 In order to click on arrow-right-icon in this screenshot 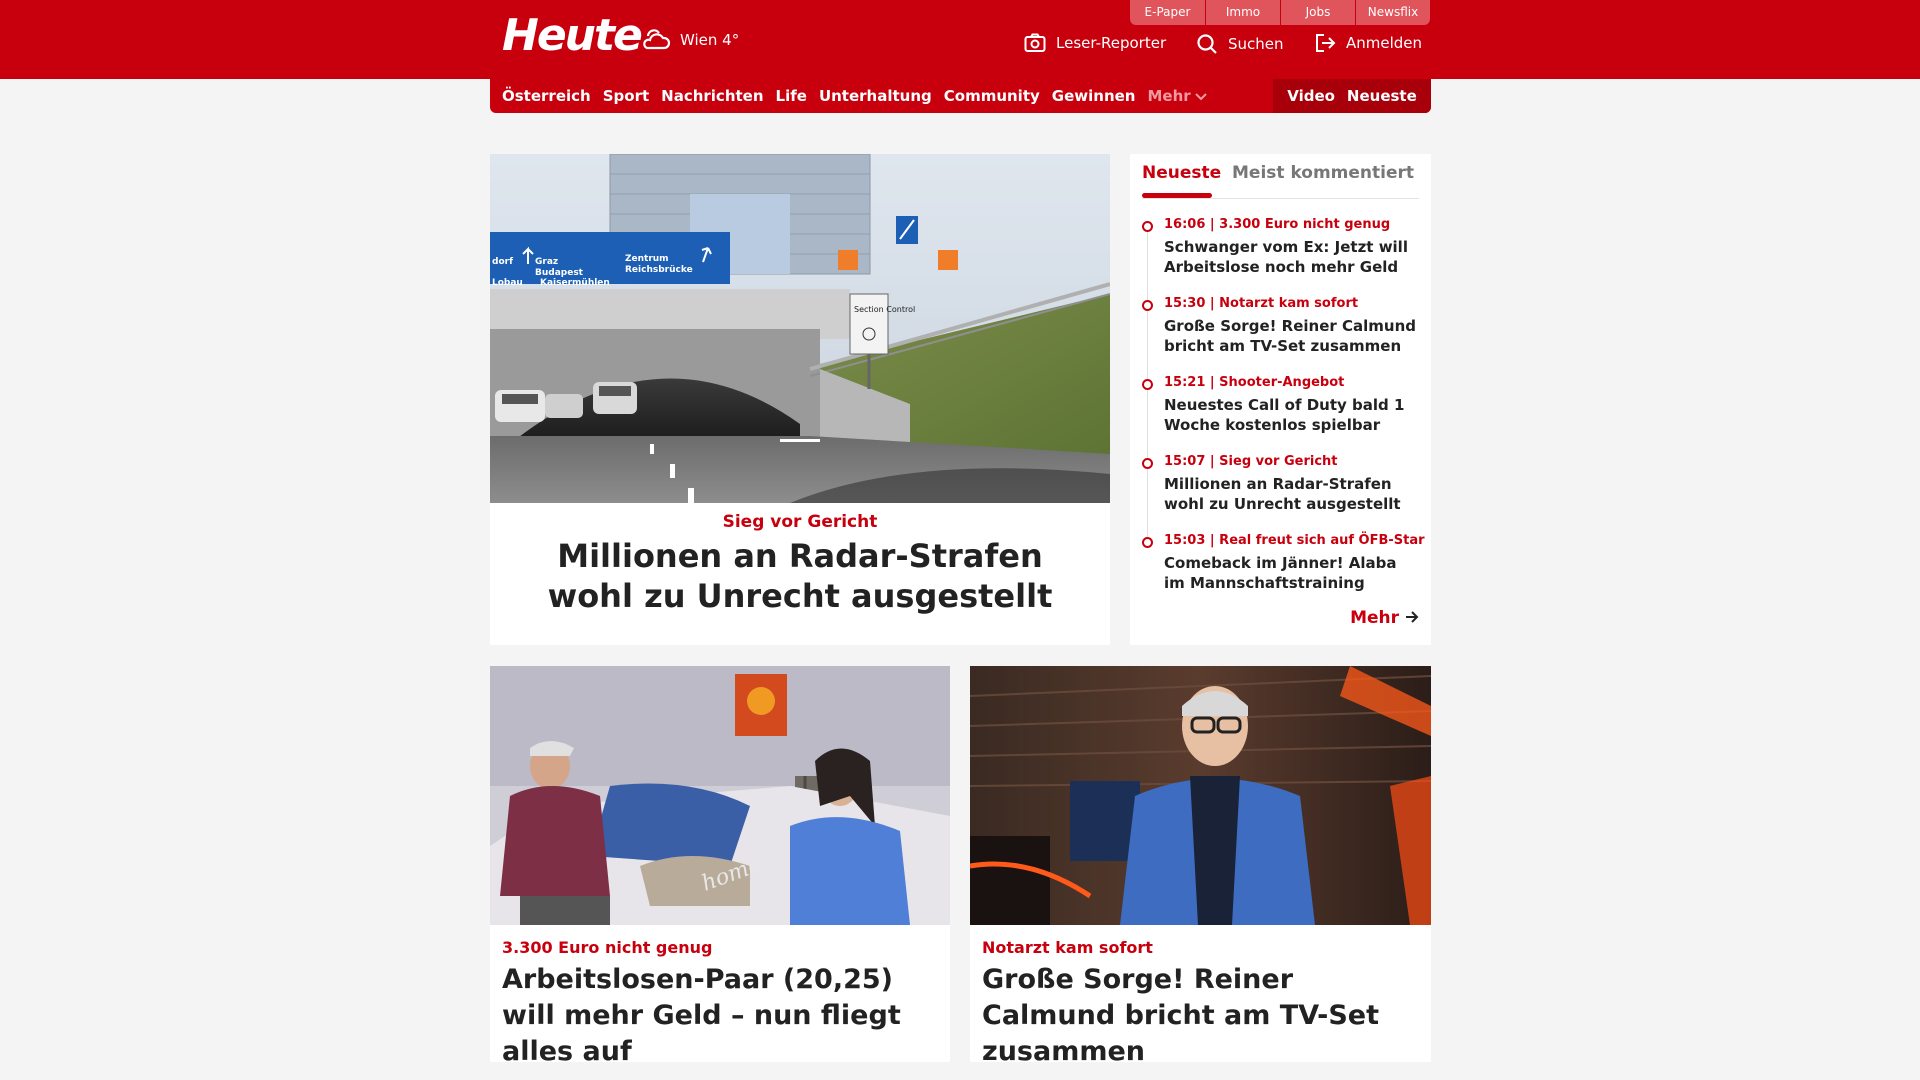, I will do `click(1412, 618)`.